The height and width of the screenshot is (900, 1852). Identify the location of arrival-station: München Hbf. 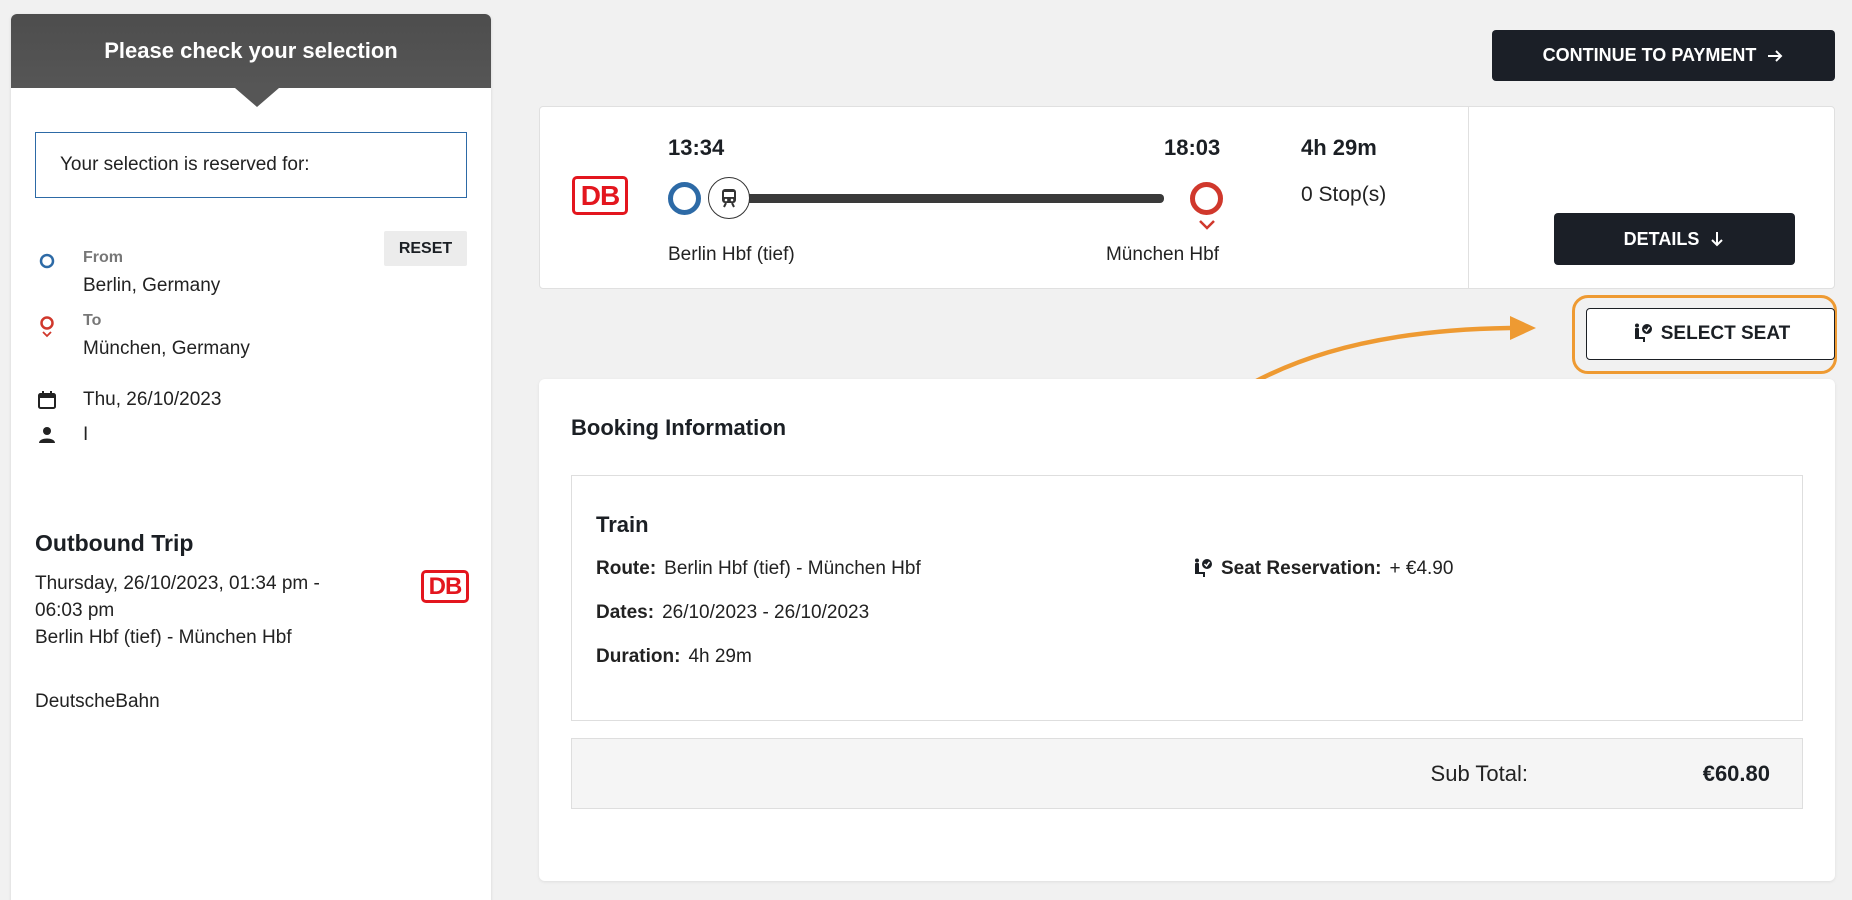
(1162, 254).